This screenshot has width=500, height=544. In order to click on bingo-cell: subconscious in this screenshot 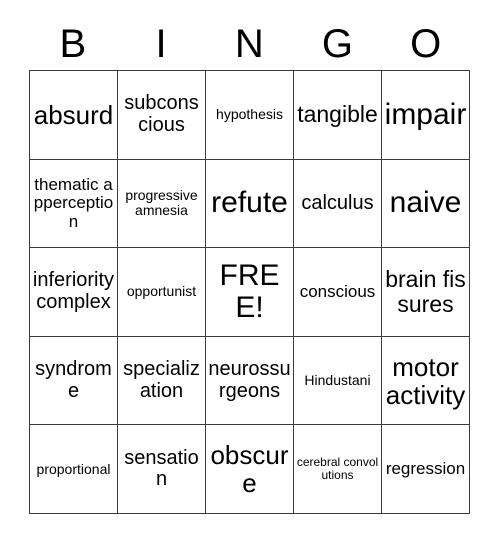, I will do `click(162, 115)`.